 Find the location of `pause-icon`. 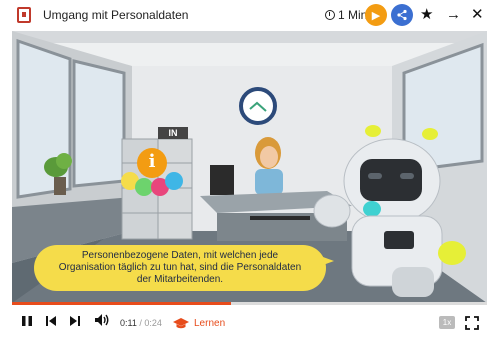

pause-icon is located at coordinates (27, 322).